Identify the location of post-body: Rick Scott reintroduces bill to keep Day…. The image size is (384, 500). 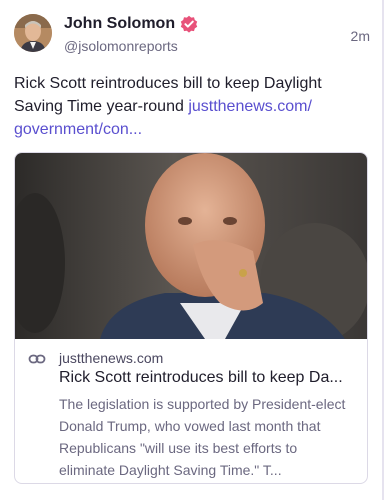
(189, 106).